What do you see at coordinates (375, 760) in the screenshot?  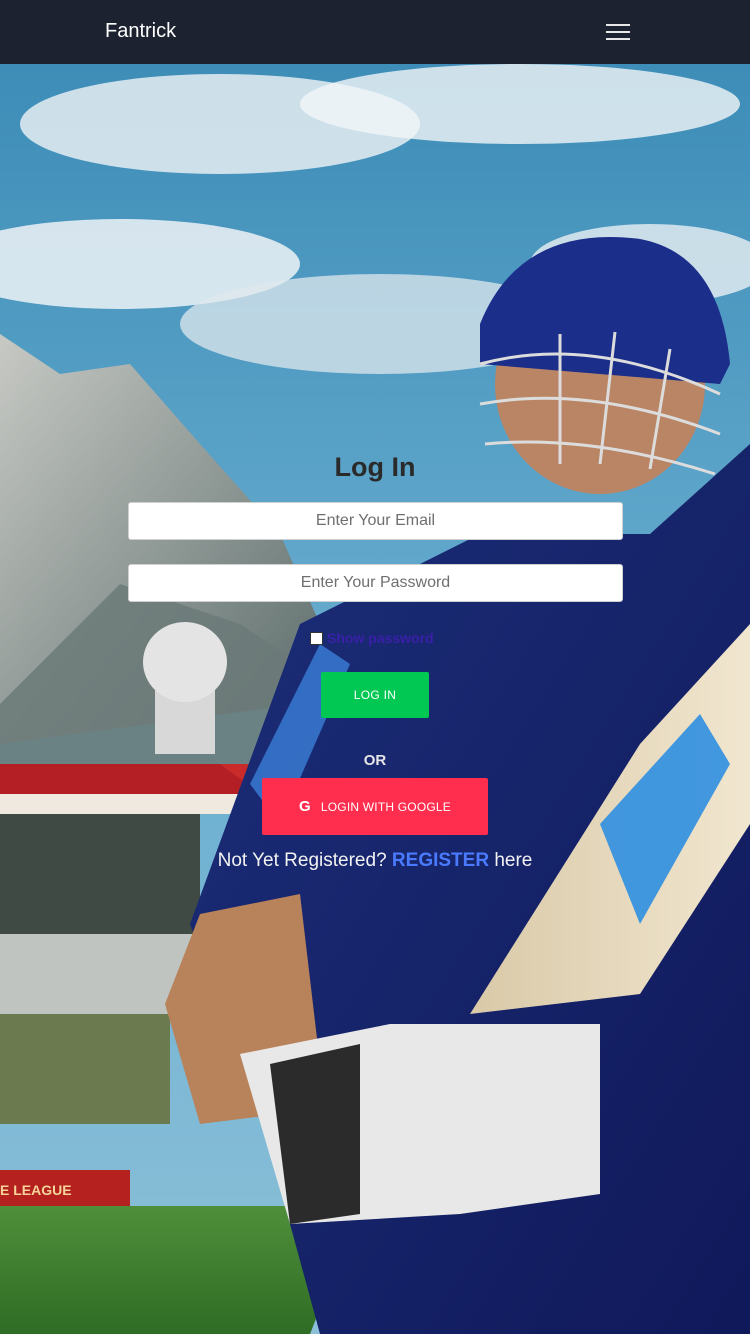 I see `or-divider: OR` at bounding box center [375, 760].